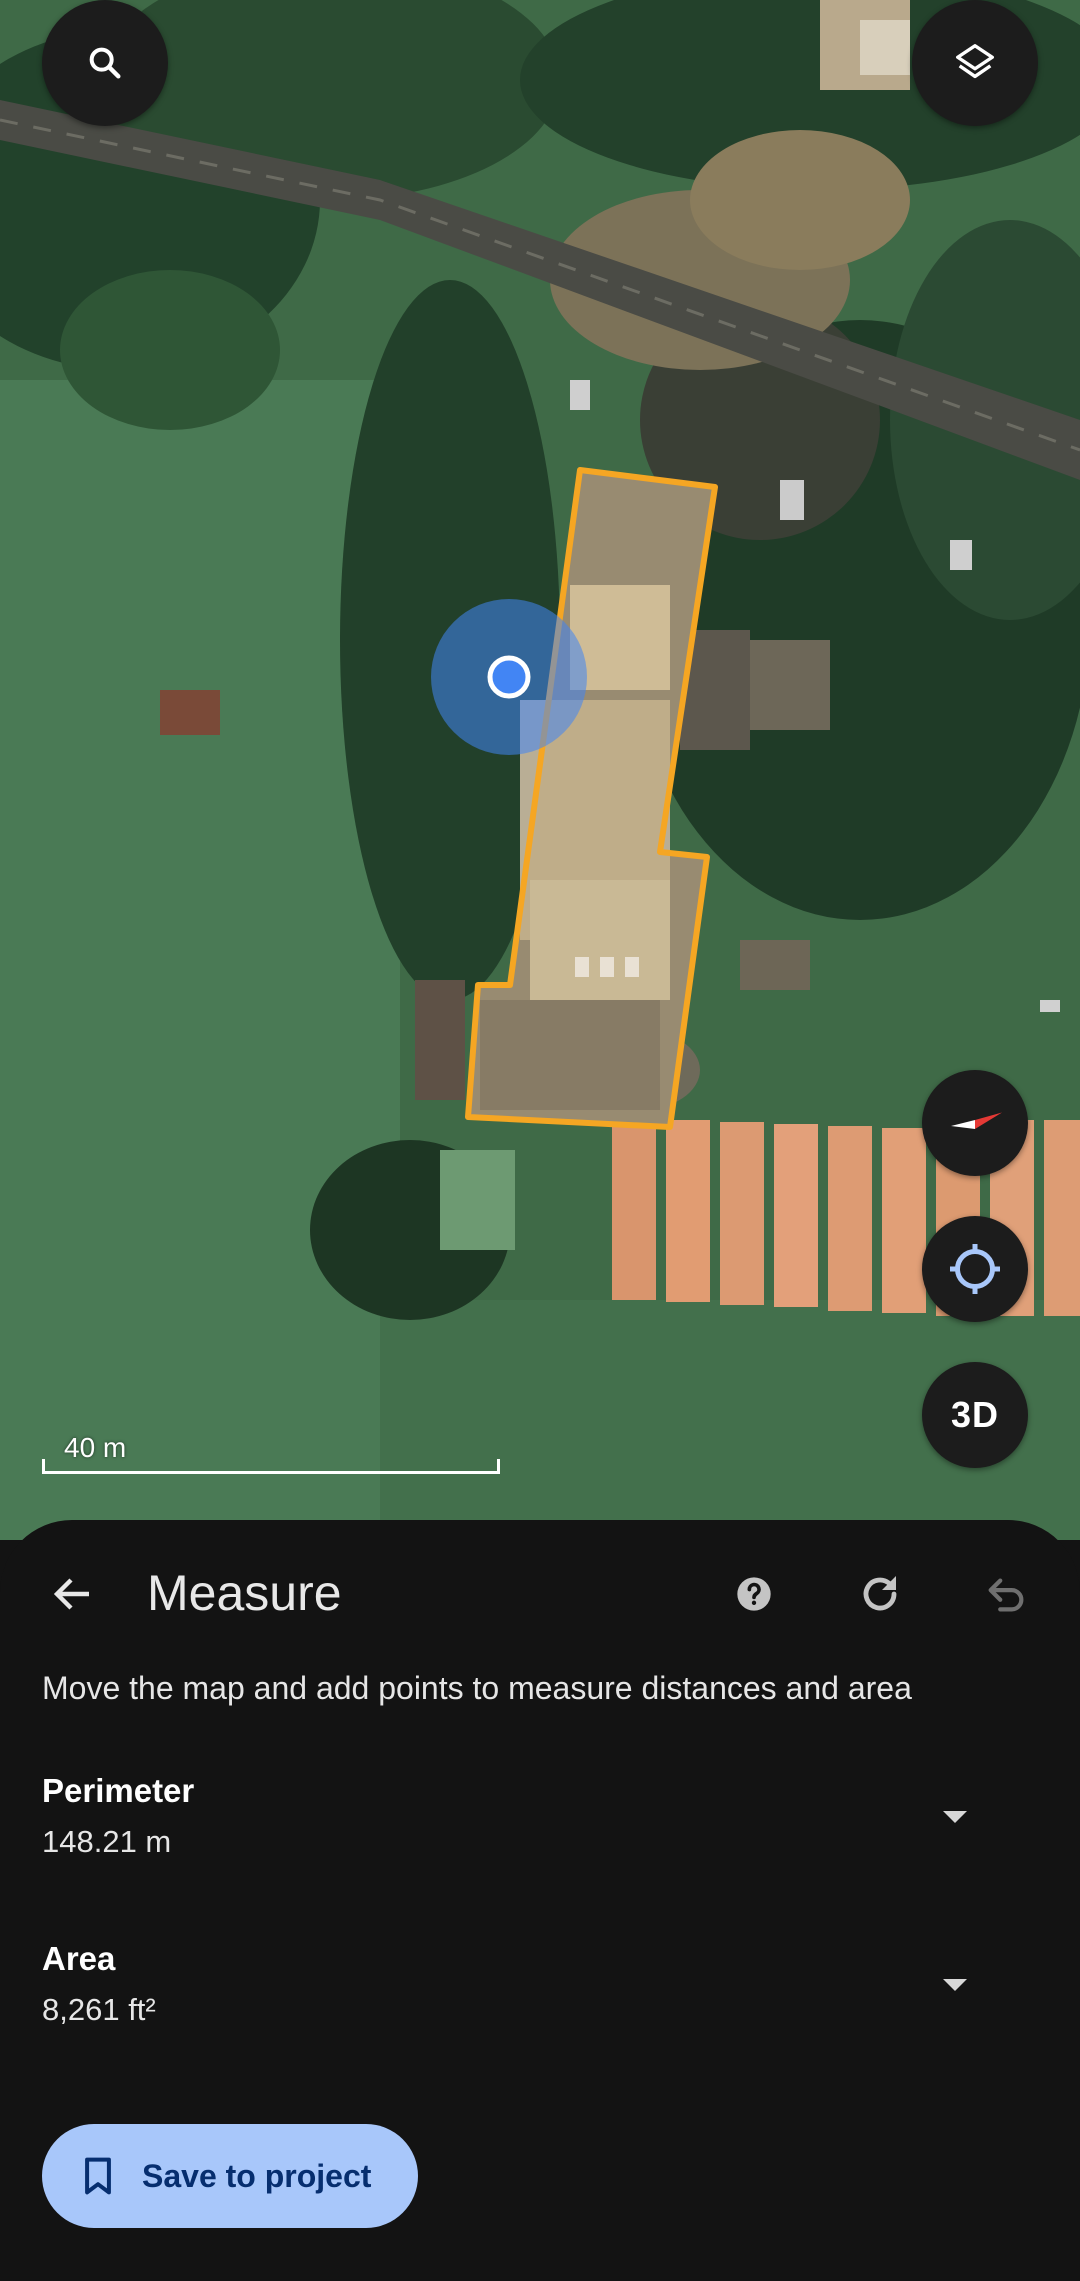 The width and height of the screenshot is (1080, 2281). Describe the element at coordinates (540, 2000) in the screenshot. I see `area-row: Area 8,261 ft²` at that location.